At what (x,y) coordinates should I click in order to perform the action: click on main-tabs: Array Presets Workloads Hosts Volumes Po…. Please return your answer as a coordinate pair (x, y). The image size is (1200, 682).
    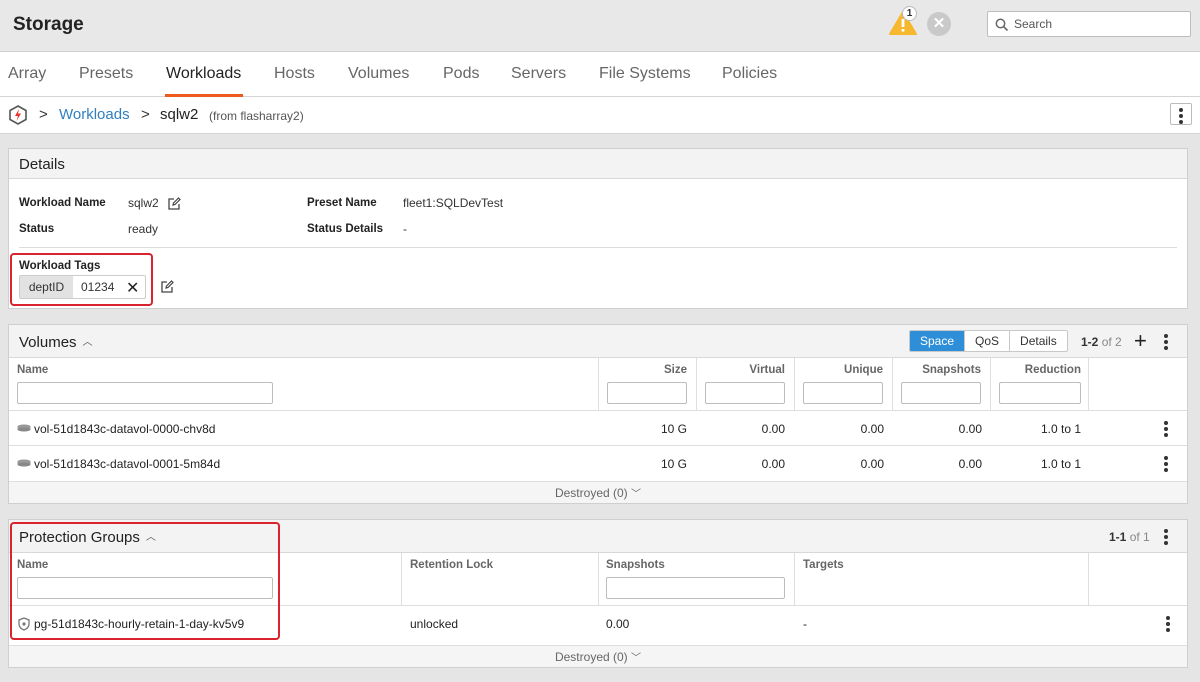
    Looking at the image, I should click on (600, 74).